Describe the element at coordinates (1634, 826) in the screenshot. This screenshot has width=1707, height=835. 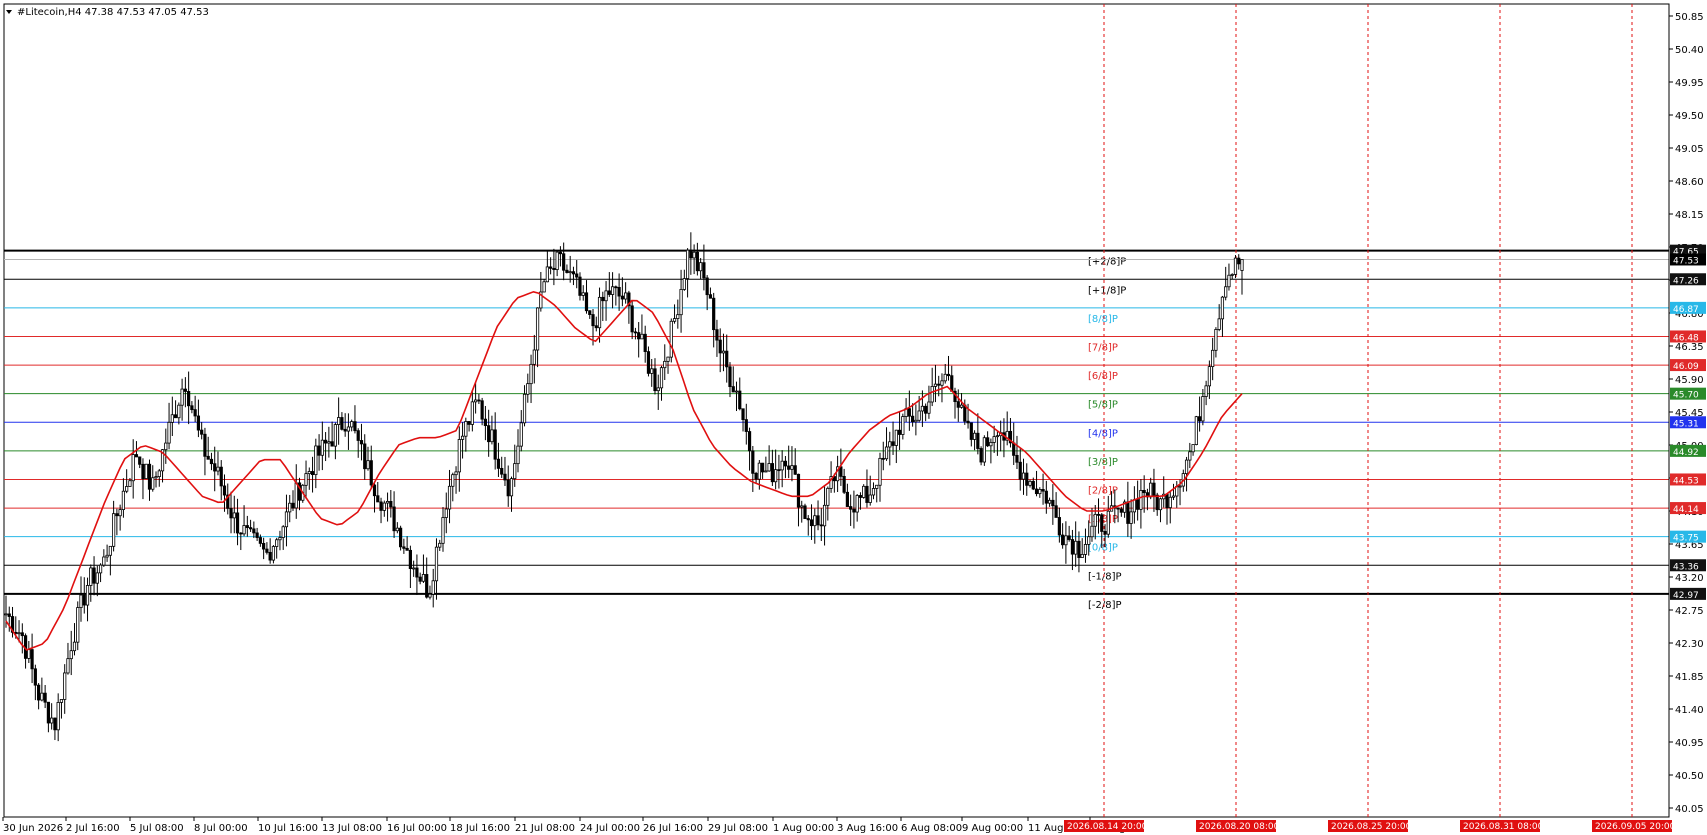
I see `marker-date-tag: 2026.09.05 20:00` at that location.